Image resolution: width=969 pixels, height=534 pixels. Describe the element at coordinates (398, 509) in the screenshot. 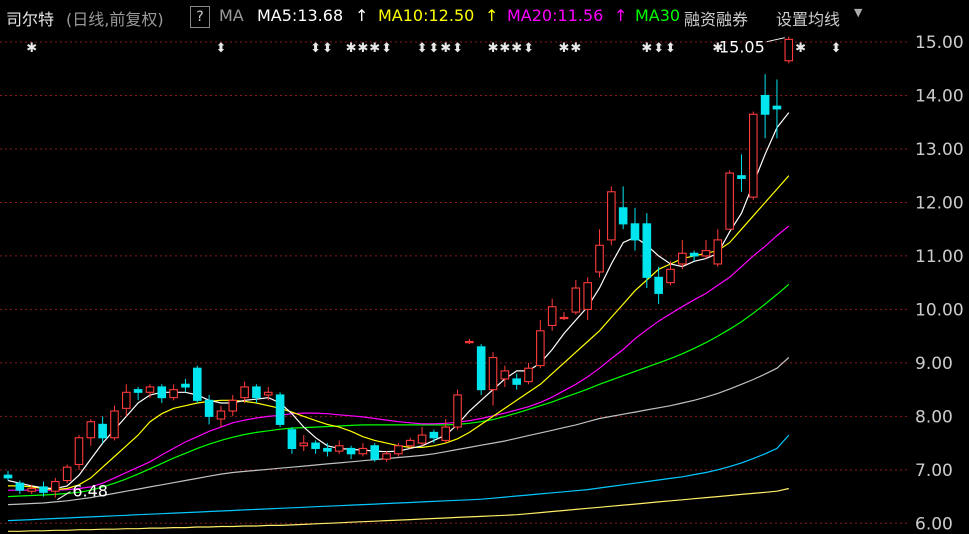

I see `ma250-line` at that location.